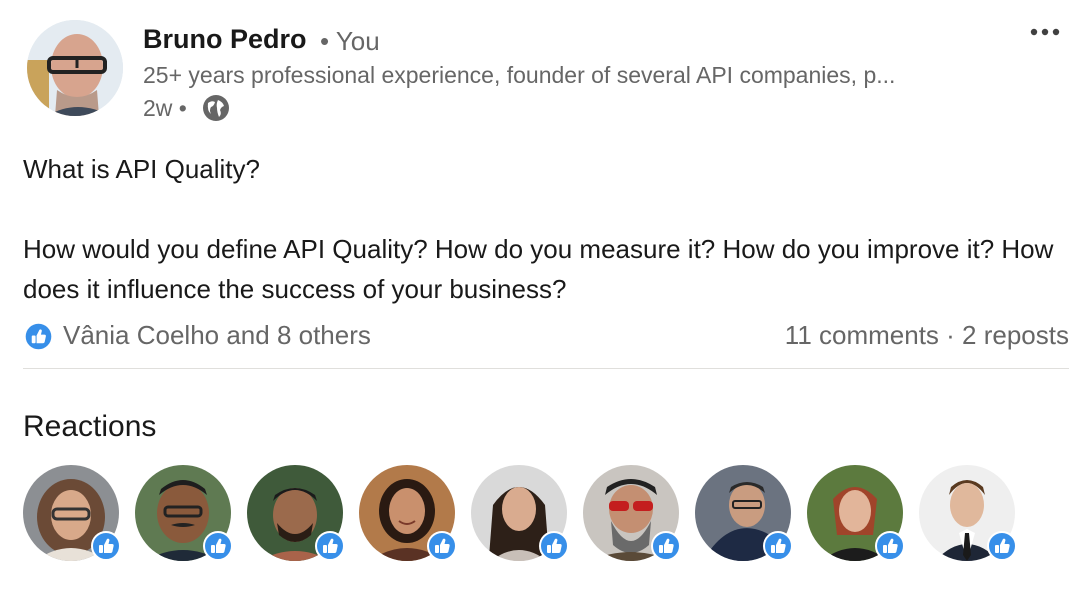 The height and width of the screenshot is (592, 1092). I want to click on more-options-icon, so click(1045, 32).